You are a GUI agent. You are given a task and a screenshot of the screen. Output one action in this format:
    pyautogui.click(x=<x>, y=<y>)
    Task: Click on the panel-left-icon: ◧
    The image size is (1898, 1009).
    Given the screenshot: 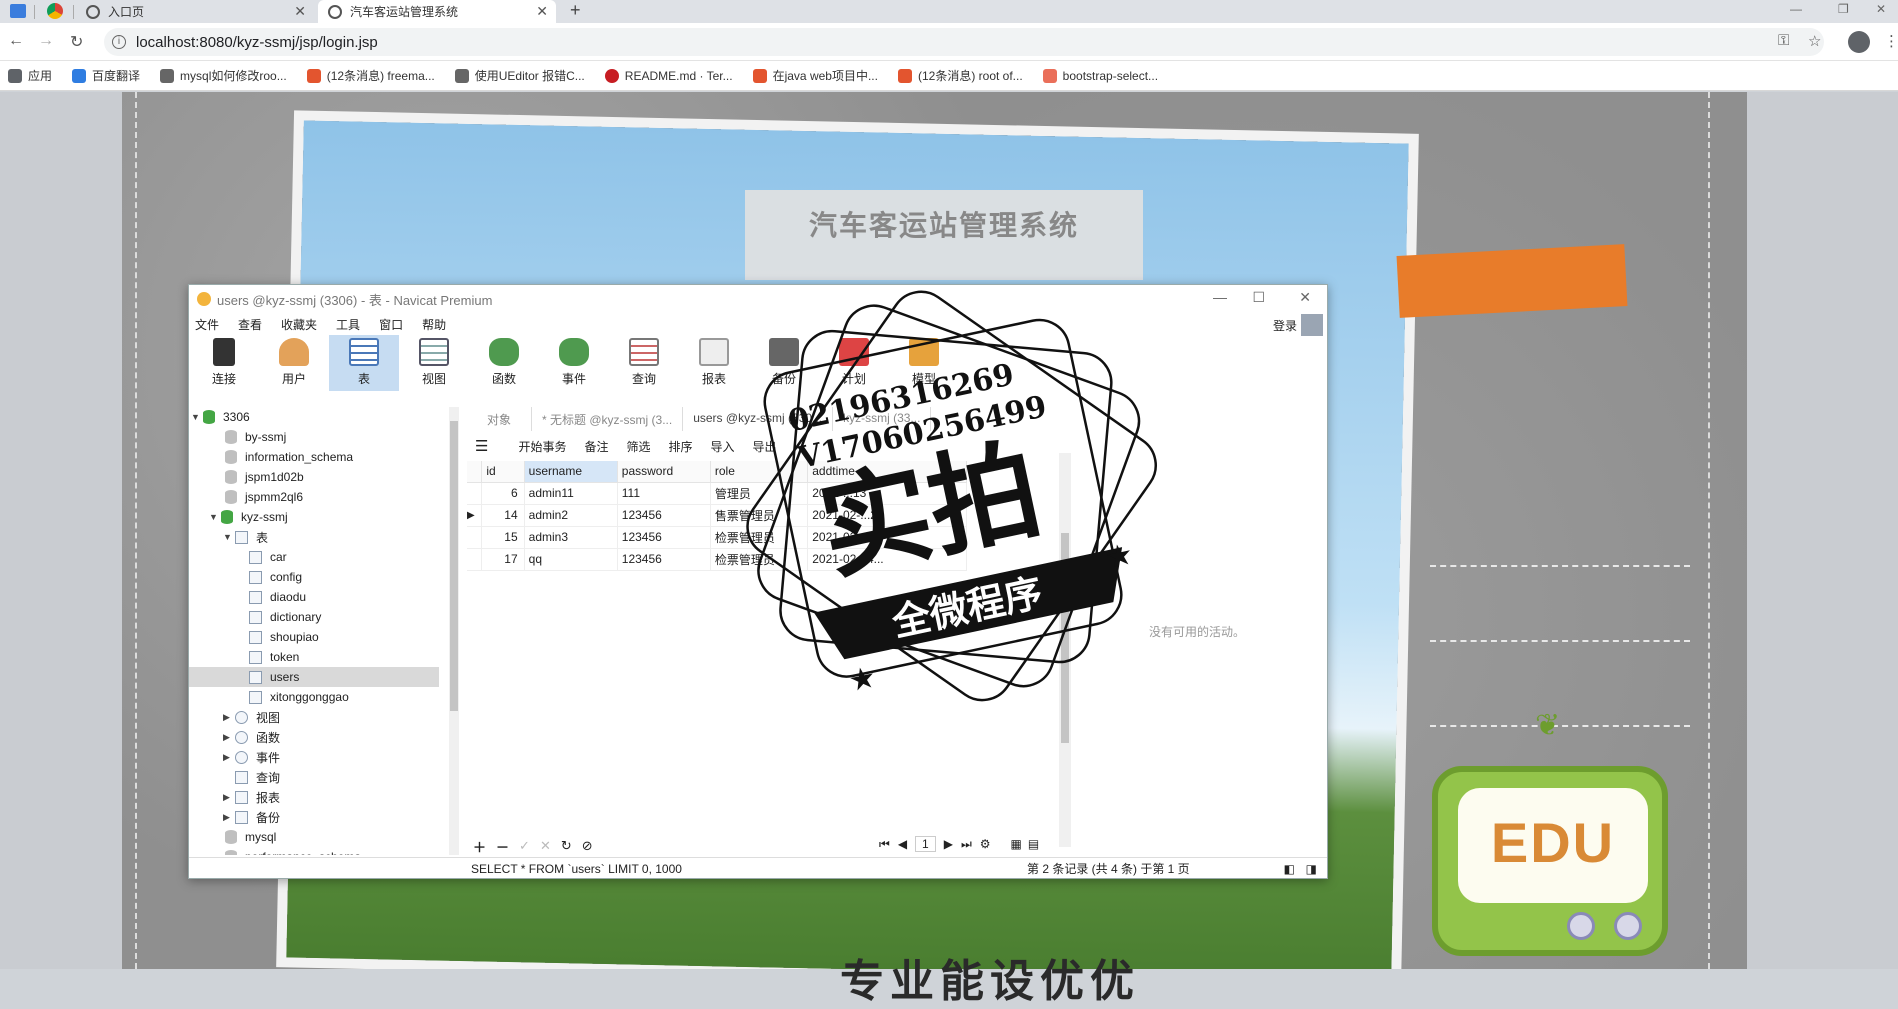 What is the action you would take?
    pyautogui.click(x=1289, y=869)
    